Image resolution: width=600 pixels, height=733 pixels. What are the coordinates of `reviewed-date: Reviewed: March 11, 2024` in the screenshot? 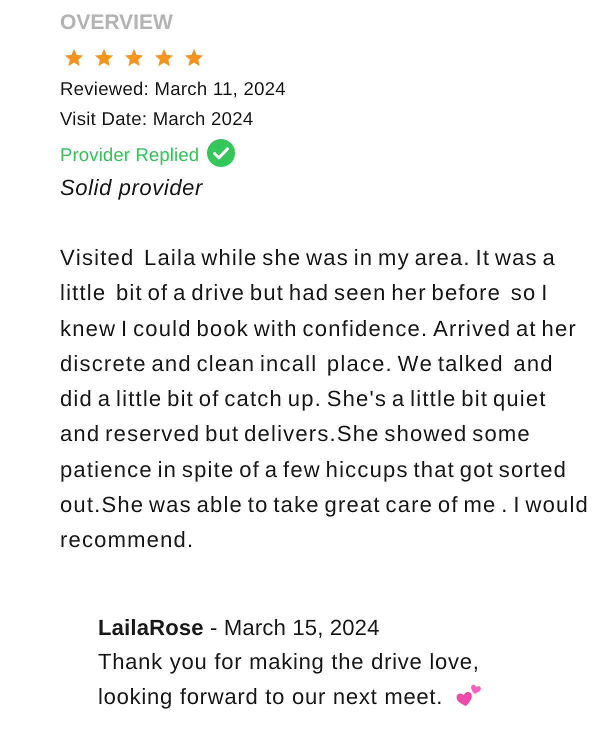 It's located at (173, 89).